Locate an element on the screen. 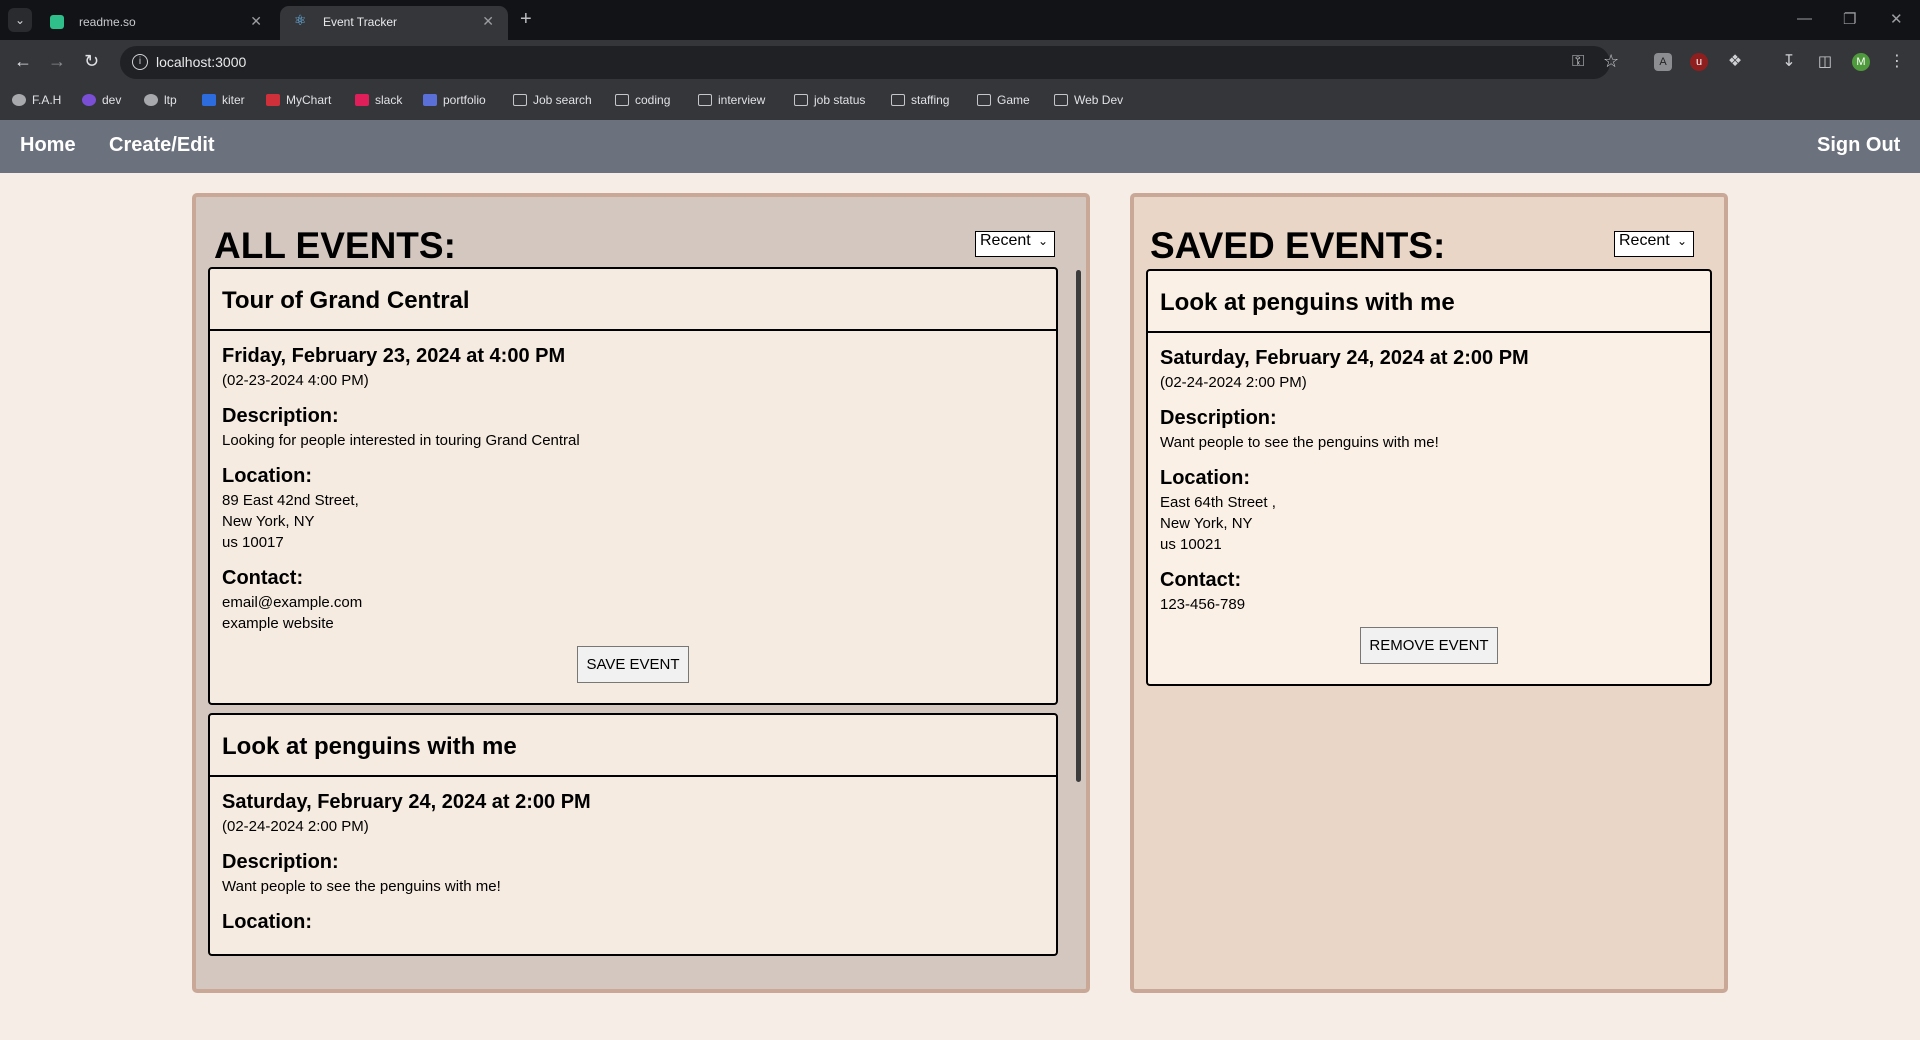 The width and height of the screenshot is (1920, 1040). bookmark-fah: F.A.H is located at coordinates (36, 100).